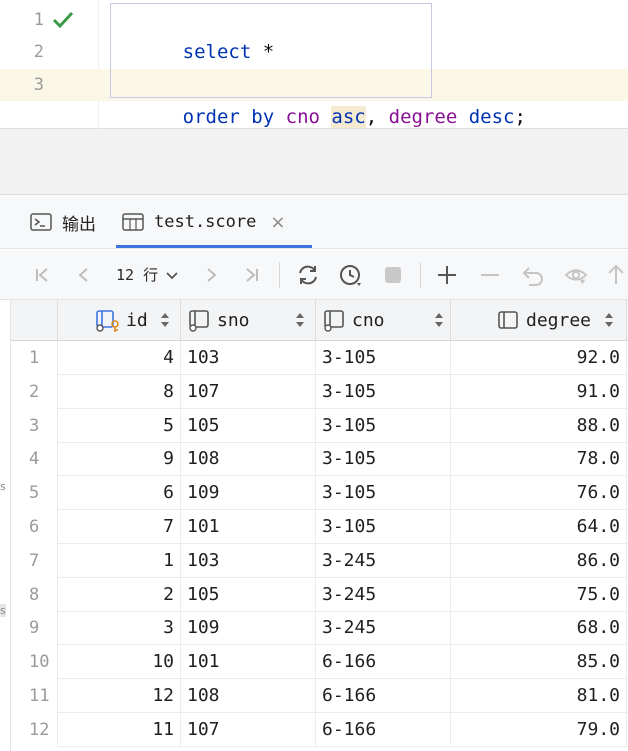  I want to click on table-row: 5 6 109 3-105 76.0, so click(319, 493).